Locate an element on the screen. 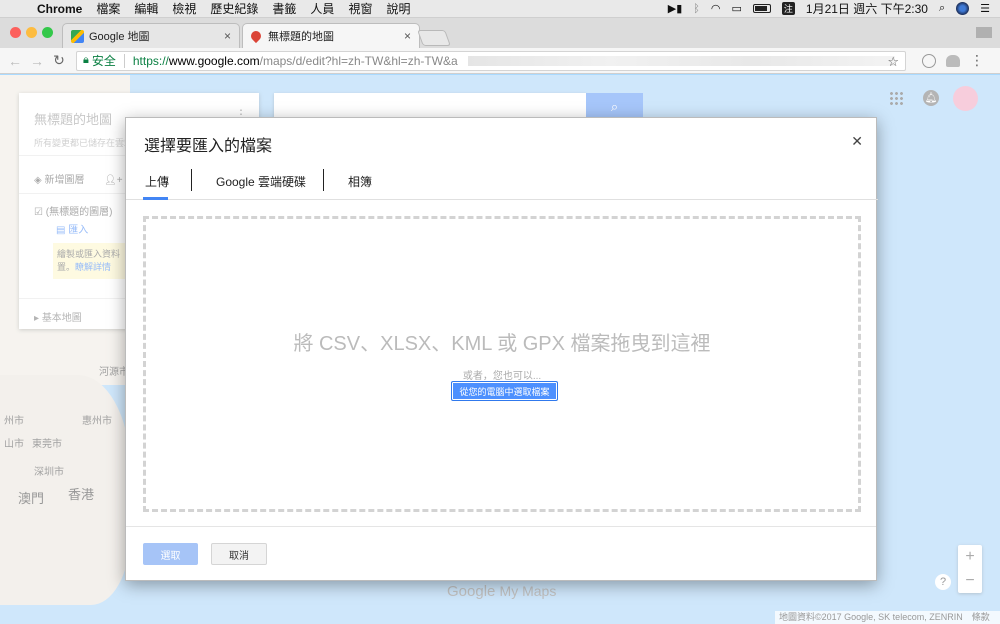 This screenshot has height=624, width=1000. tab-untitled-map: 無標題的地圖 × is located at coordinates (331, 35).